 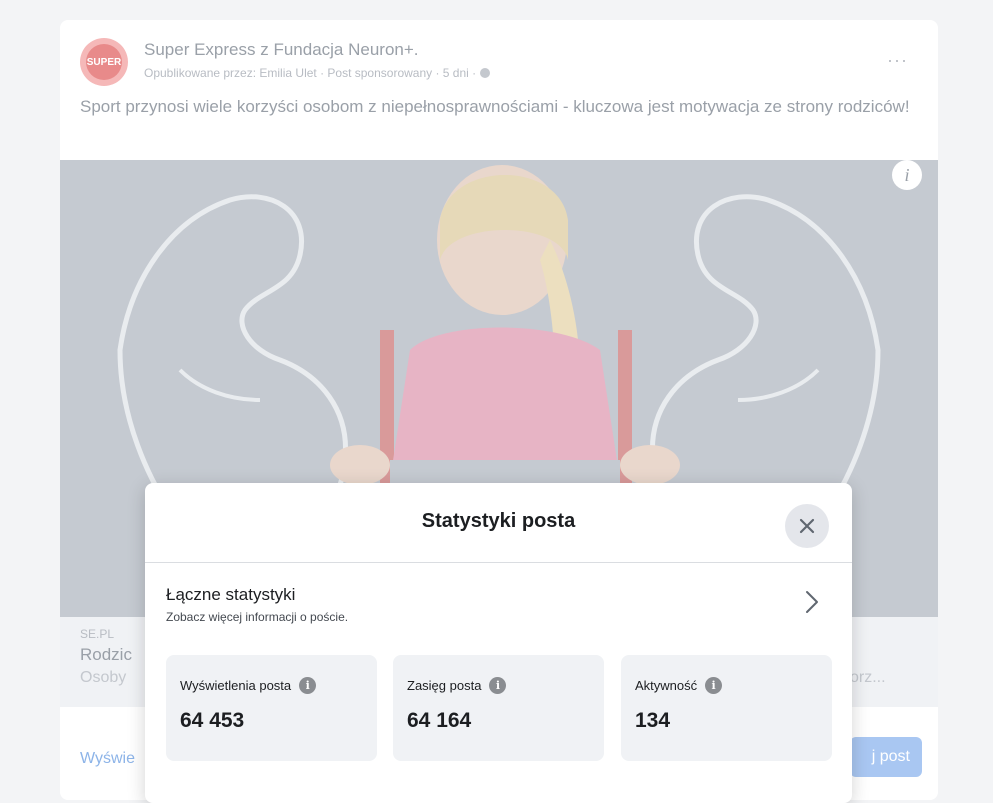 What do you see at coordinates (444, 685) in the screenshot?
I see `stat-label-reach: Zasięg posta` at bounding box center [444, 685].